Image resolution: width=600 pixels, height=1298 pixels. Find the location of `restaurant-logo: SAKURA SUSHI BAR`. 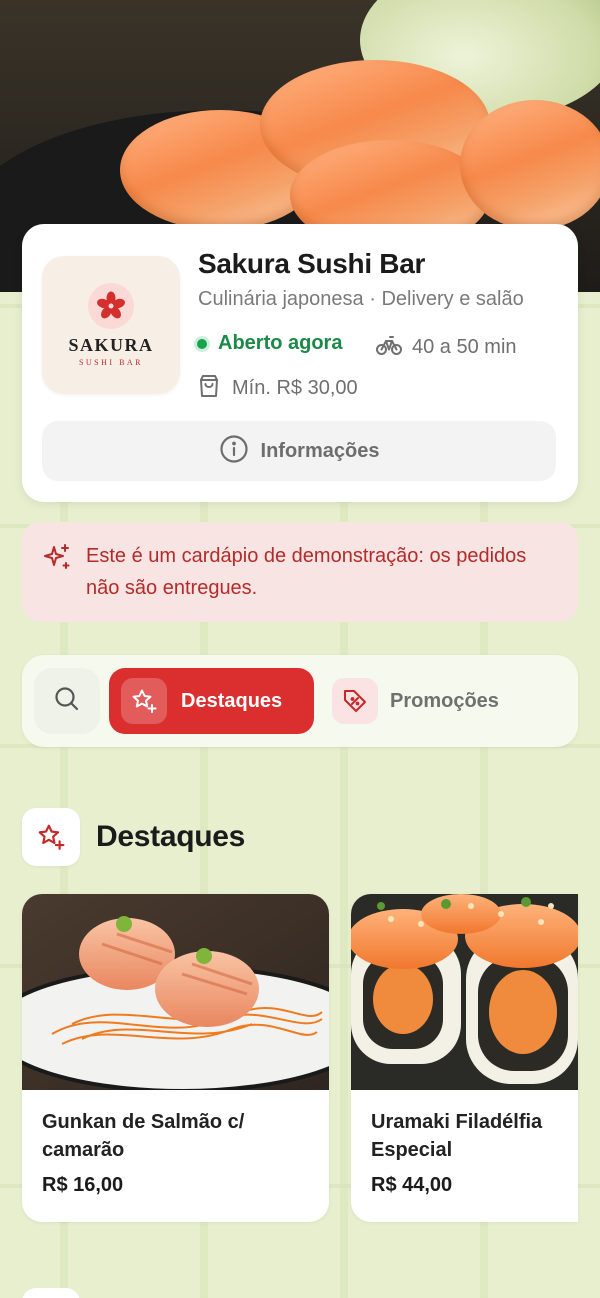

restaurant-logo: SAKURA SUSHI BAR is located at coordinates (111, 325).